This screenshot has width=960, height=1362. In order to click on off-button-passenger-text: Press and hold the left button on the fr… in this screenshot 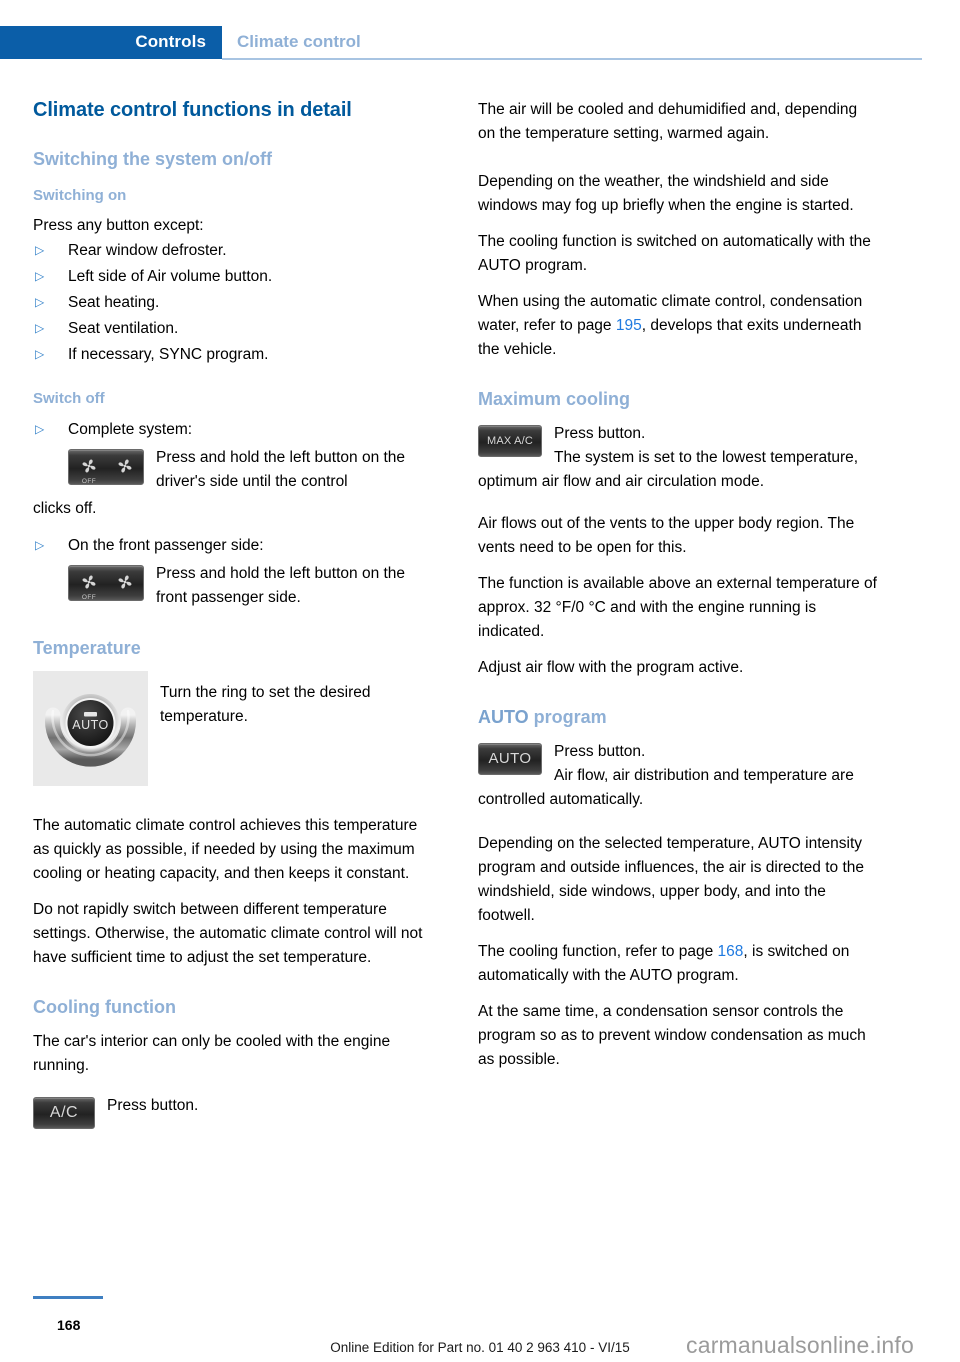, I will do `click(281, 585)`.